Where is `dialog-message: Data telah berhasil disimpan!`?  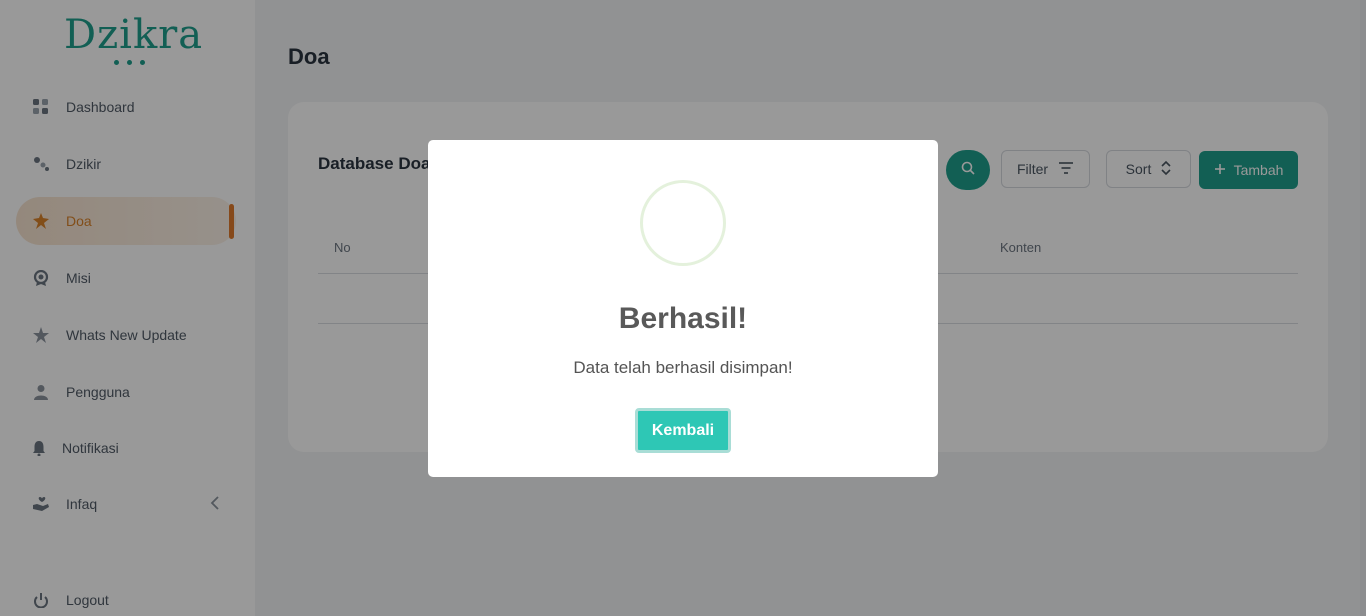 dialog-message: Data telah berhasil disimpan! is located at coordinates (683, 367).